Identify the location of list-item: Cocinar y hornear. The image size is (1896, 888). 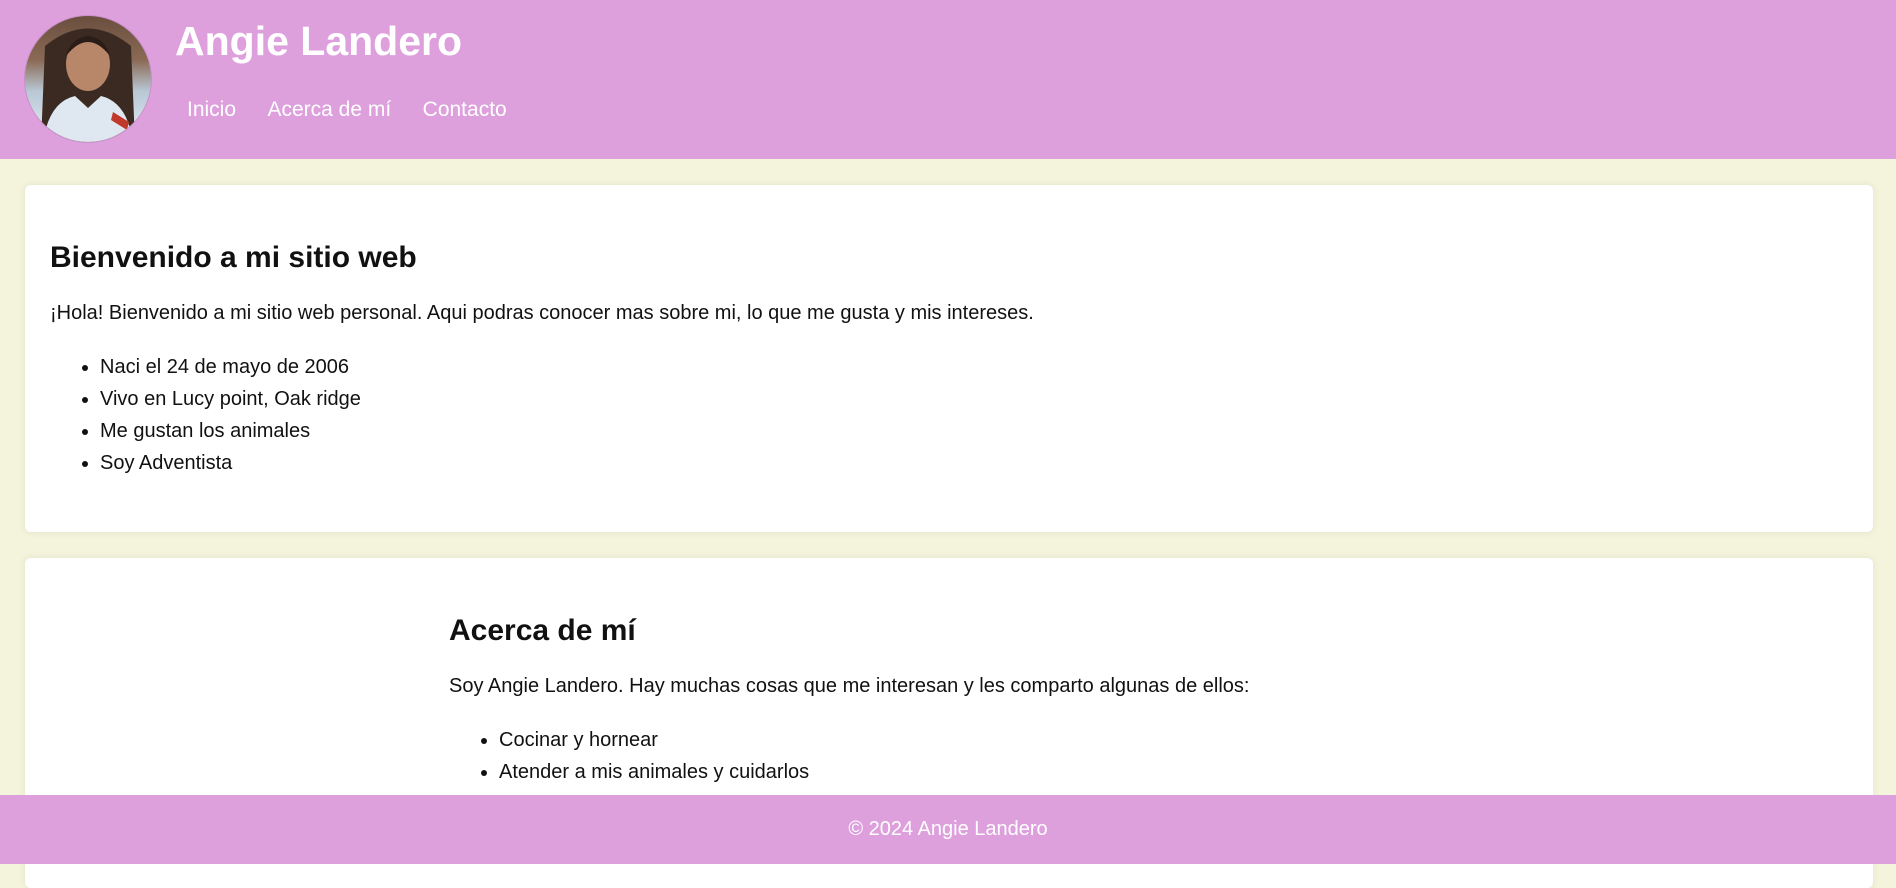
(1173, 740).